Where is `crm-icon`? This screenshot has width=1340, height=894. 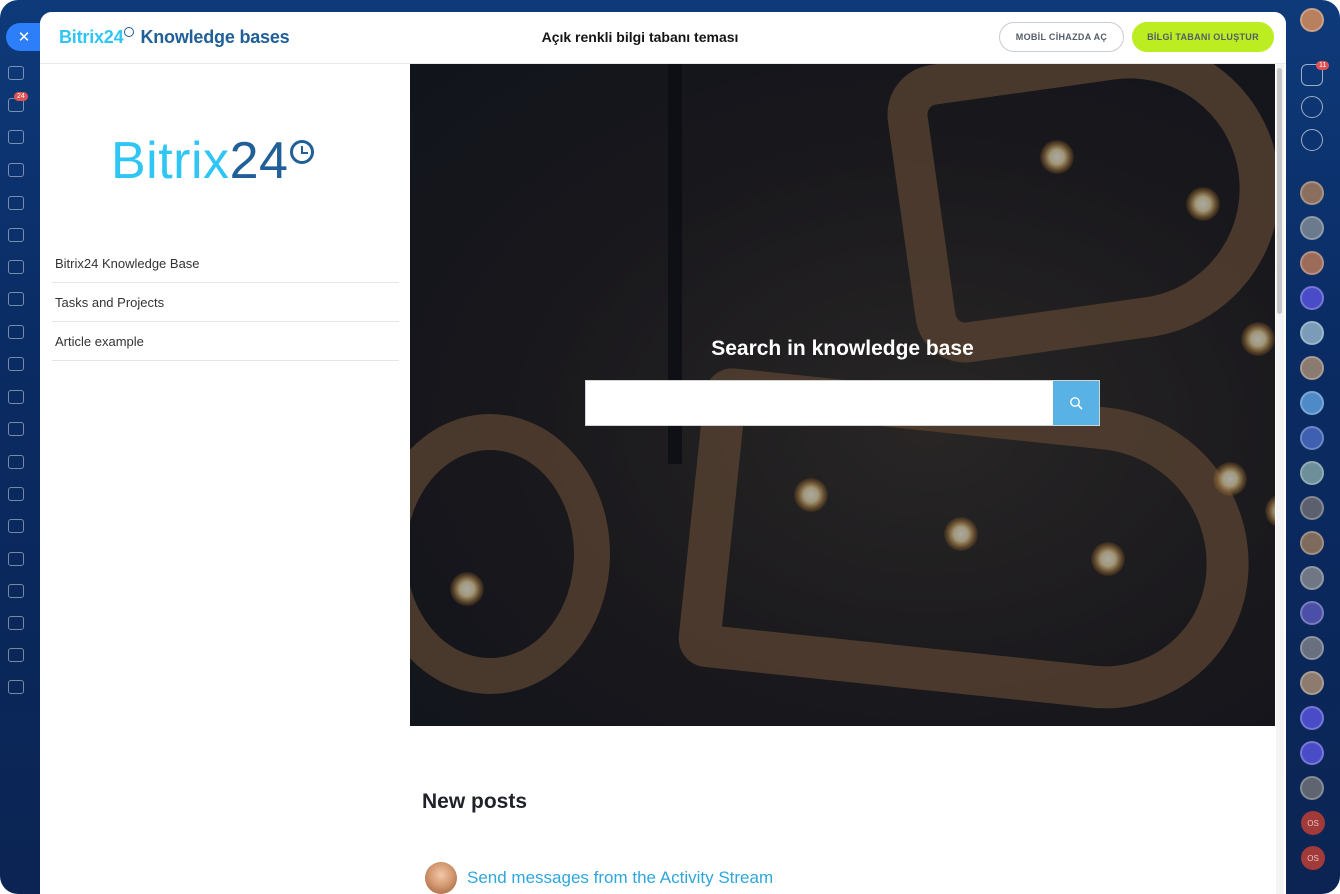
crm-icon is located at coordinates (16, 235).